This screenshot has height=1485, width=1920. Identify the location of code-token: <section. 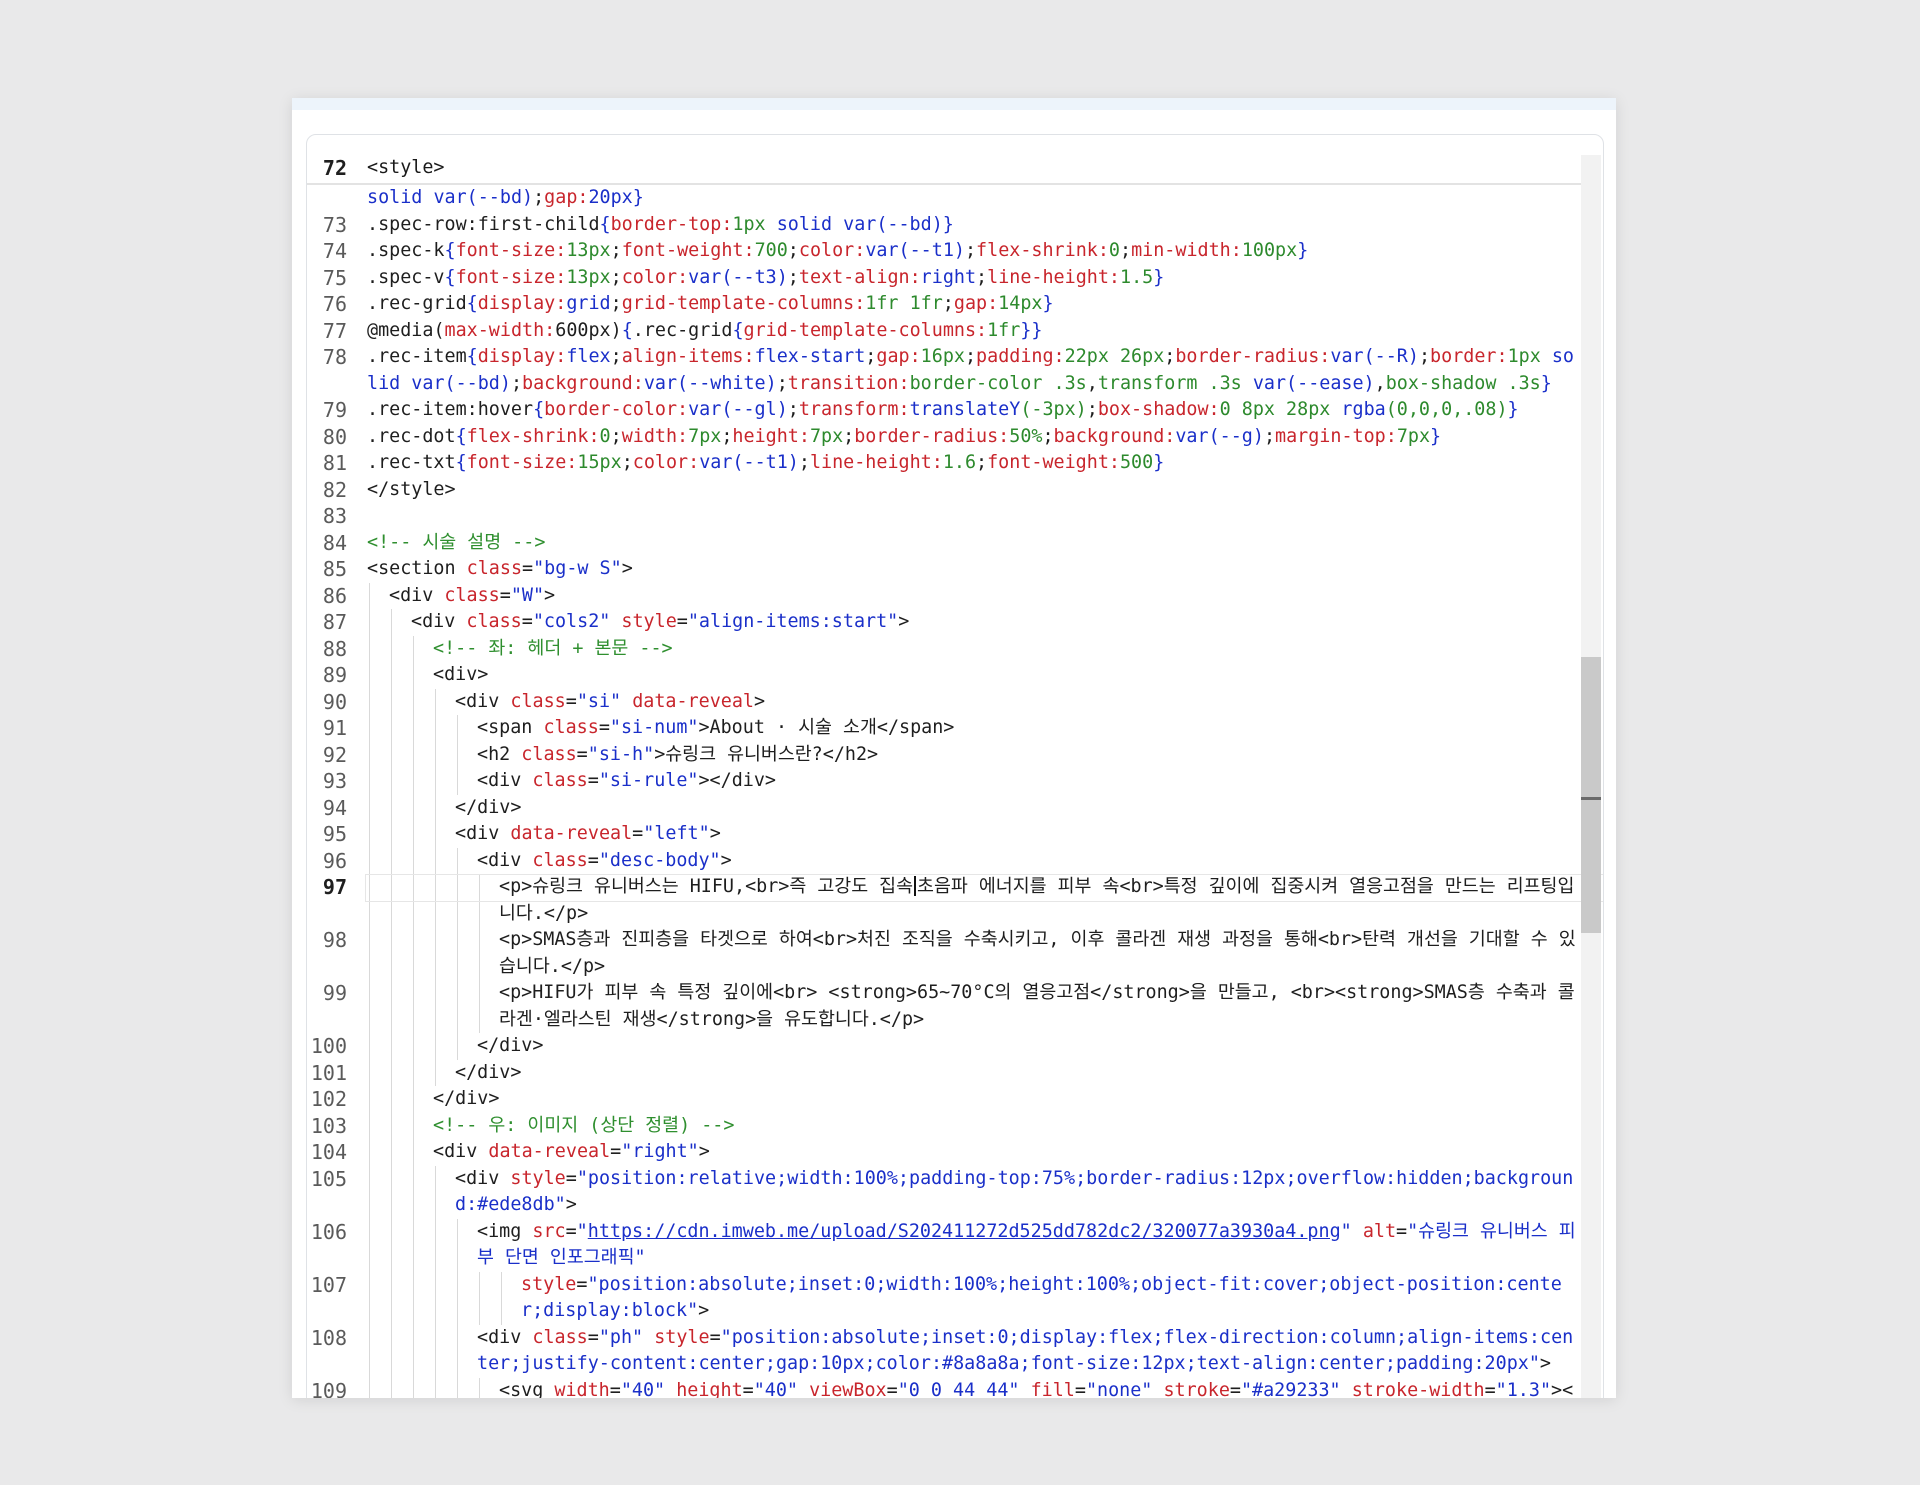
(417, 568).